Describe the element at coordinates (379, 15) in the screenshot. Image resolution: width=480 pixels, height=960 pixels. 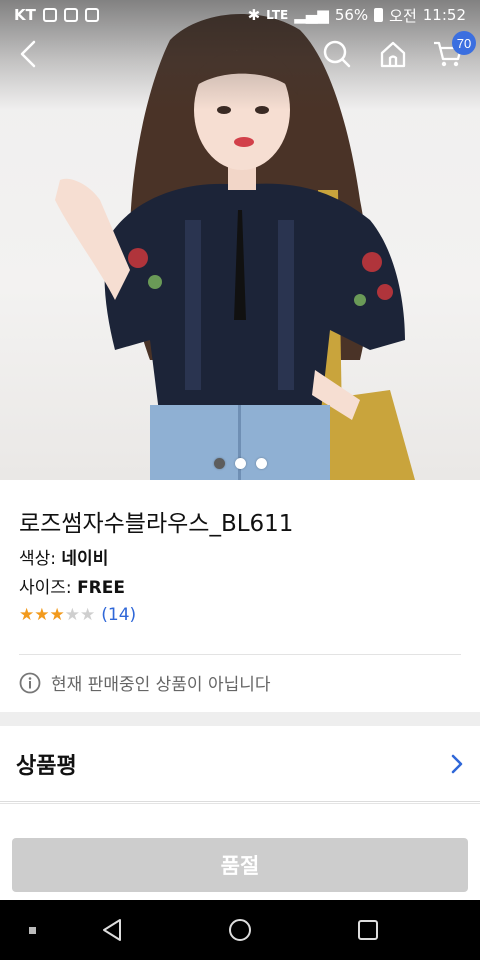
I see `battery-icon` at that location.